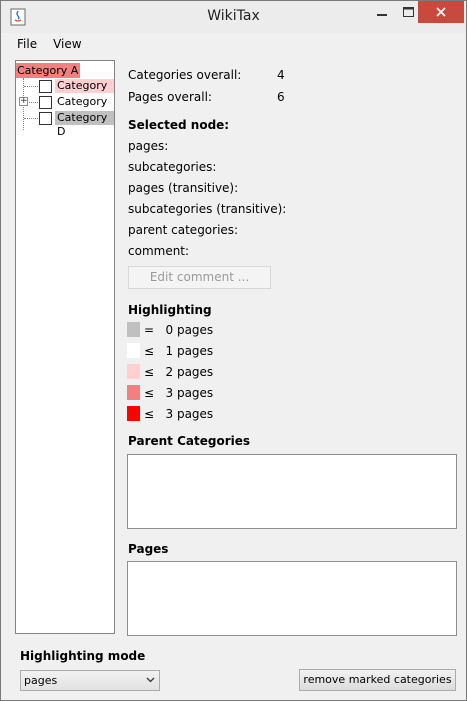 This screenshot has width=467, height=701. I want to click on remove-marked-categories-button: remove marked categories, so click(377, 680).